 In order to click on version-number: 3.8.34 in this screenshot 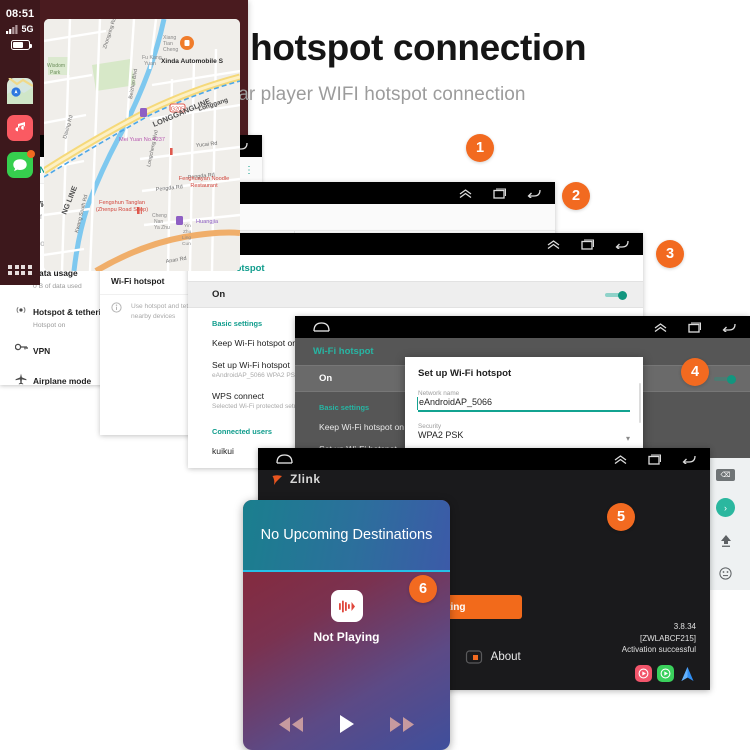, I will do `click(684, 627)`.